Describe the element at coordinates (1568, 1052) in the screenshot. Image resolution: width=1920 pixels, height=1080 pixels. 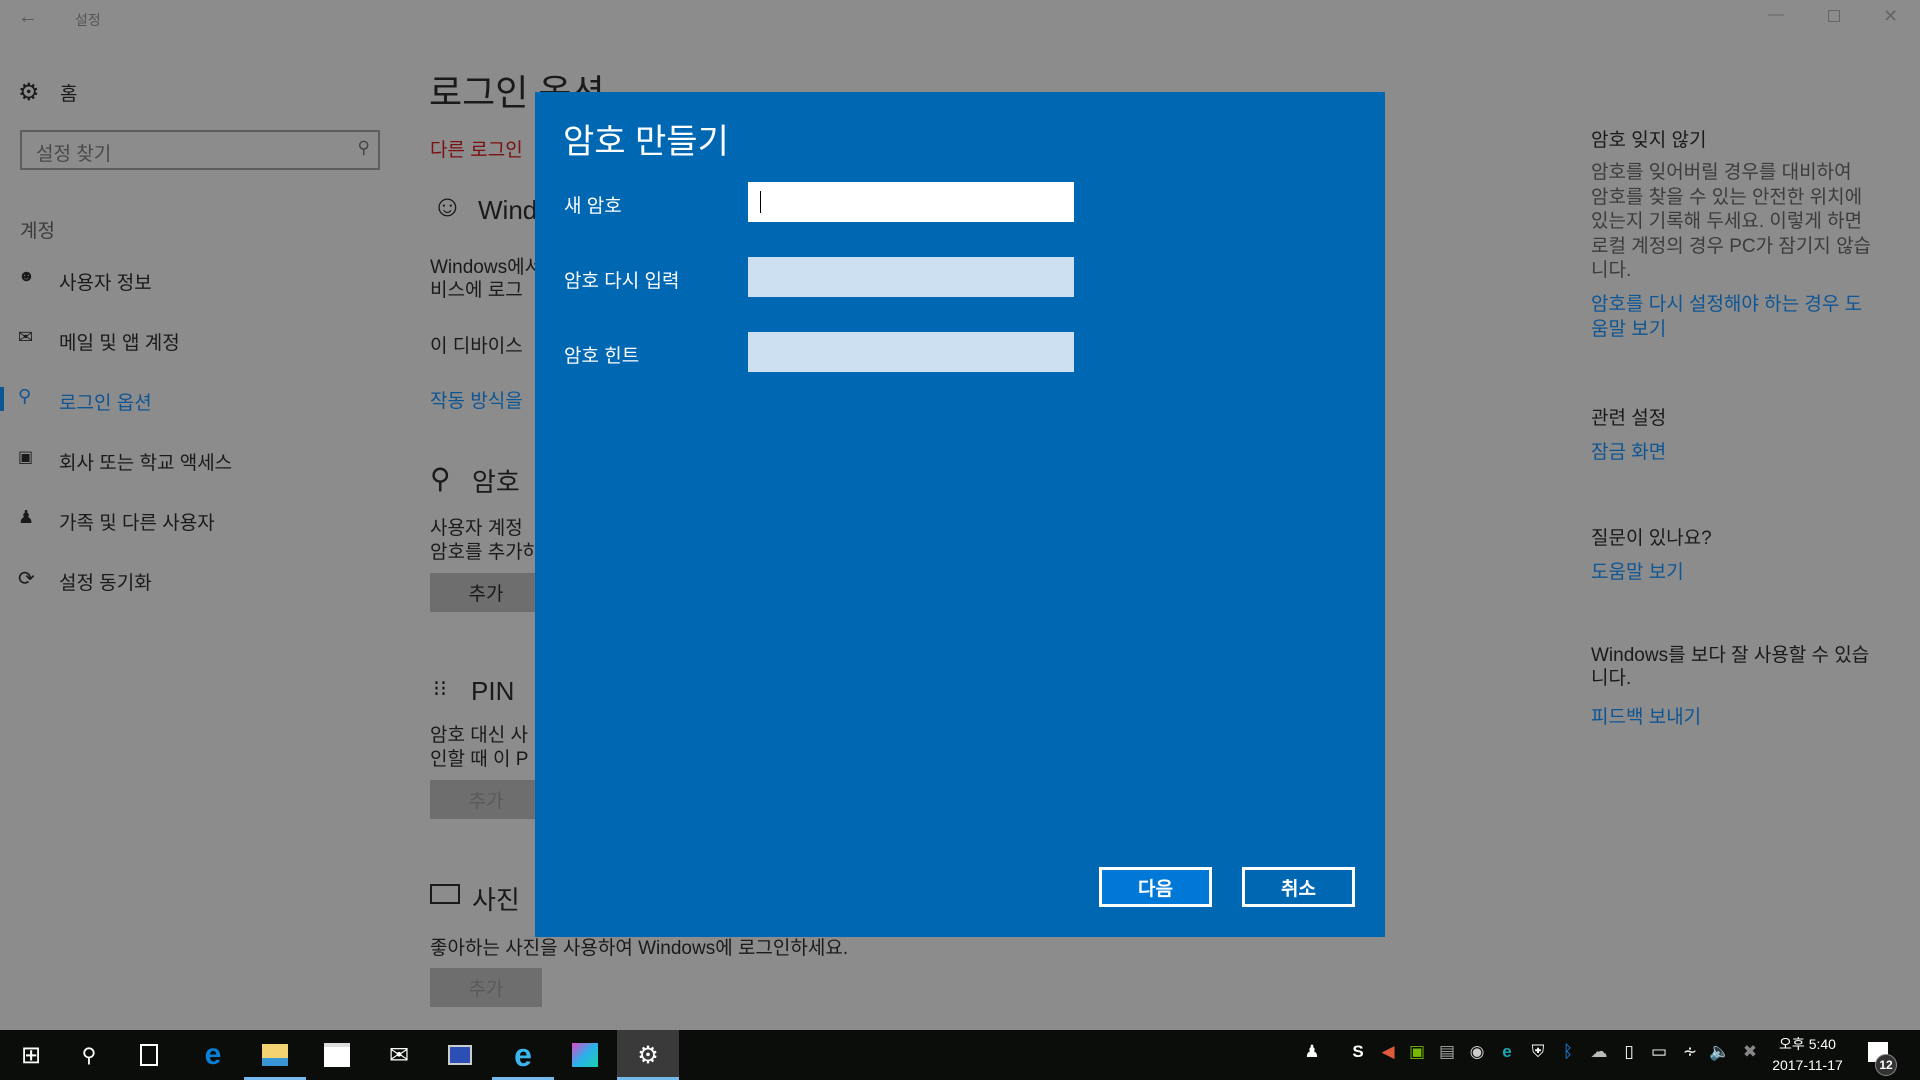
I see `bluetooth-icon: ᛒ` at that location.